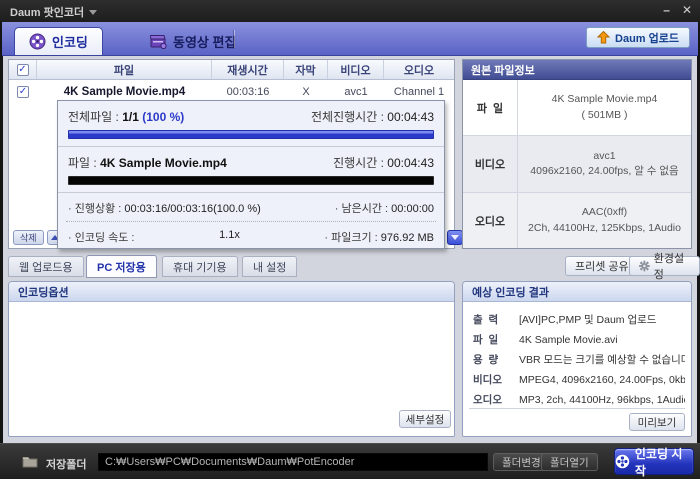 The height and width of the screenshot is (479, 700). What do you see at coordinates (47, 13) in the screenshot?
I see `app-title: Daum 팟인코더` at bounding box center [47, 13].